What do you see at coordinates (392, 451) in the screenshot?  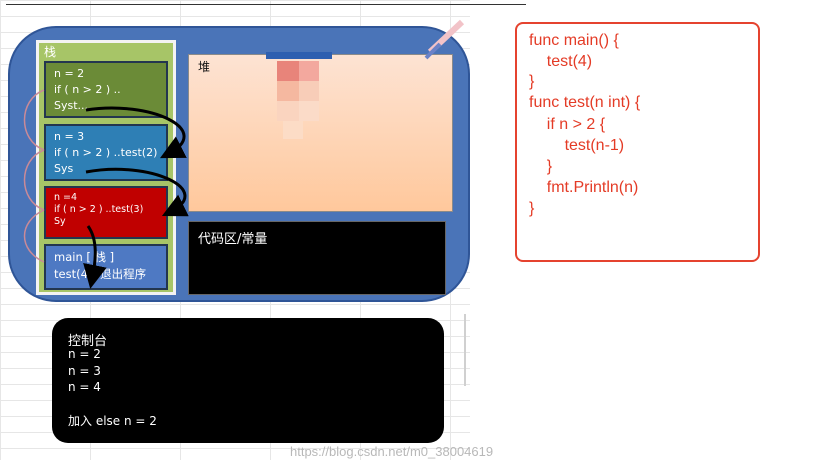 I see `watermark: https://blog.csdn.net/m0_38004619` at bounding box center [392, 451].